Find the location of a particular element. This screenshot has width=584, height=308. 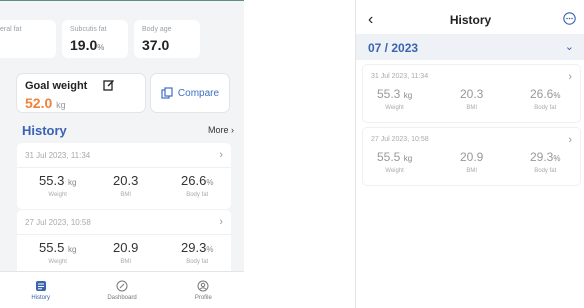

page-title: History is located at coordinates (470, 20).